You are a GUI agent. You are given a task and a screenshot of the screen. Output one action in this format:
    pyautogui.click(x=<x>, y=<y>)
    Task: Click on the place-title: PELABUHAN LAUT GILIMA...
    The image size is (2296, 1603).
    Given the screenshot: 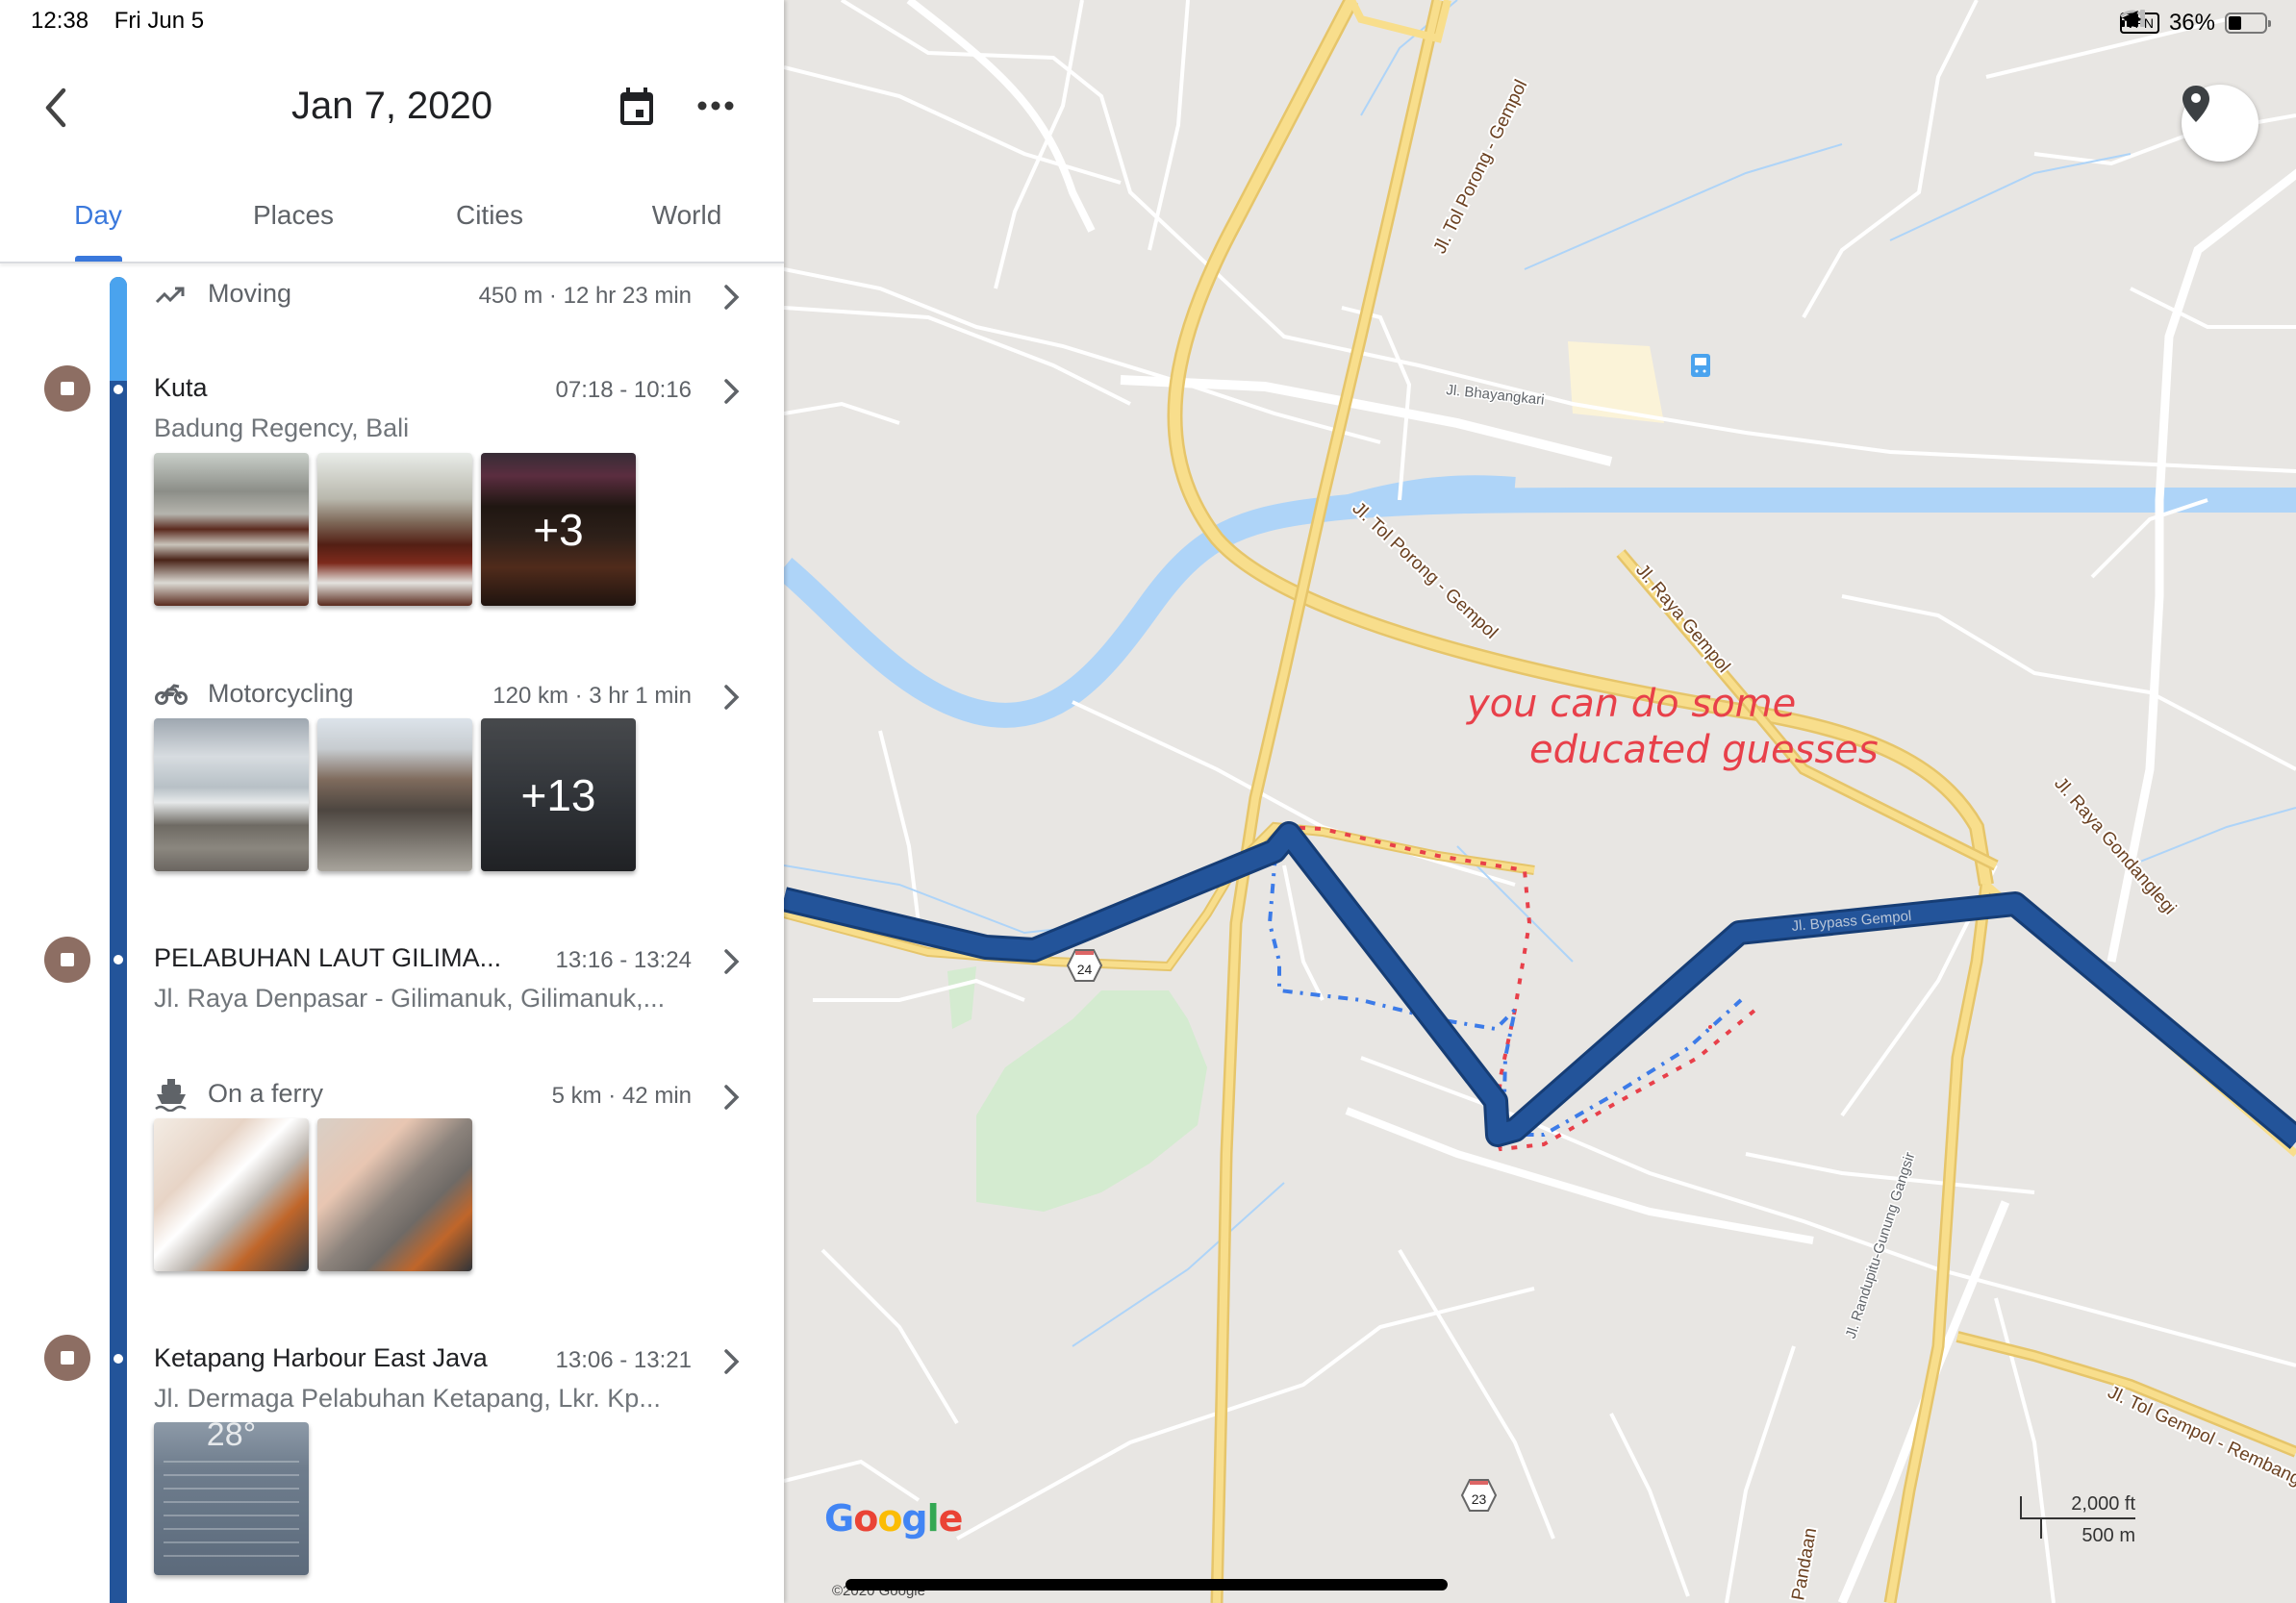 What is the action you would take?
    pyautogui.click(x=328, y=957)
    